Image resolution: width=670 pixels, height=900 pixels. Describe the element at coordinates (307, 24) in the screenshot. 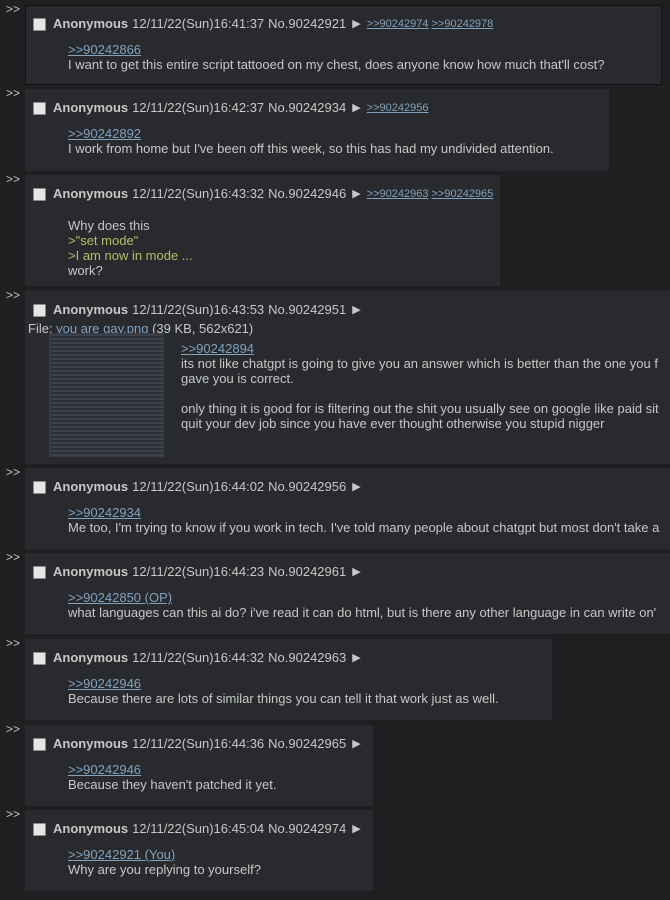

I see `post-number: No.90242921` at that location.